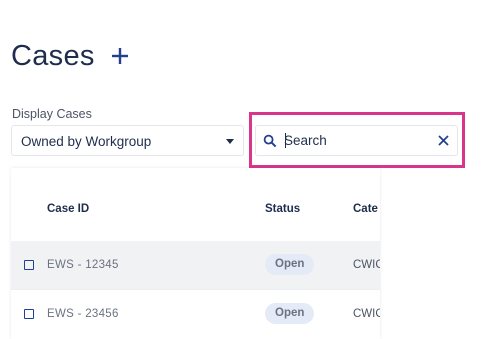  Describe the element at coordinates (285, 140) in the screenshot. I see `text-cursor` at that location.